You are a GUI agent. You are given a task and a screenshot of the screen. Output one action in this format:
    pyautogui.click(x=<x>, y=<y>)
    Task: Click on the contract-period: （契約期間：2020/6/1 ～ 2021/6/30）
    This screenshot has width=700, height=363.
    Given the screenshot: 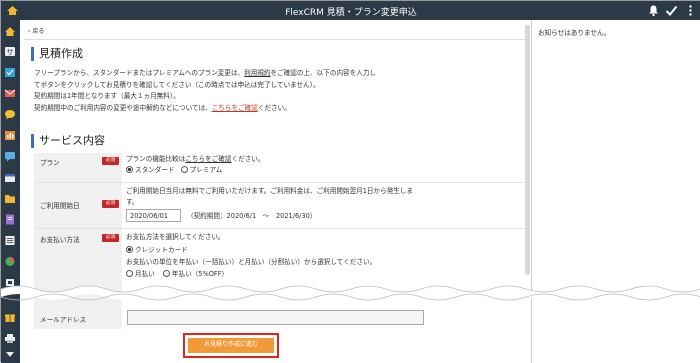 What is the action you would take?
    pyautogui.click(x=252, y=216)
    